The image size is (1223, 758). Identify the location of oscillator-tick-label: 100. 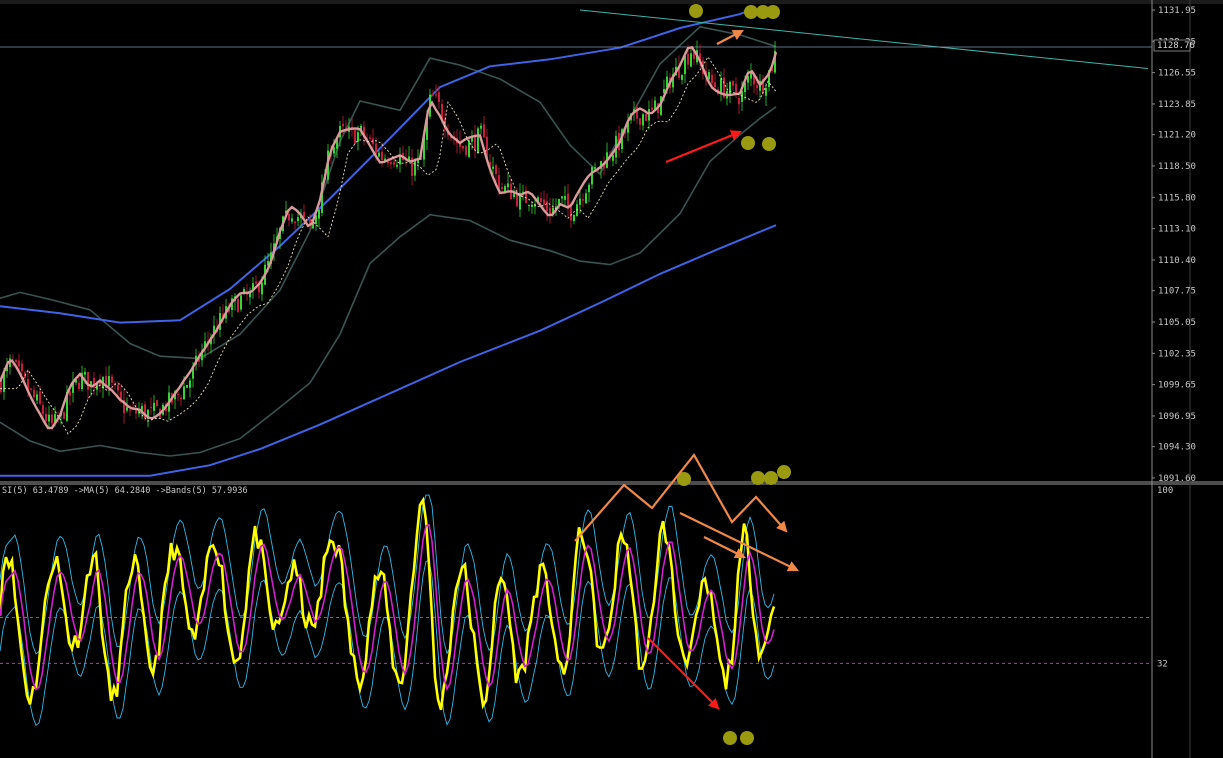
(1165, 491).